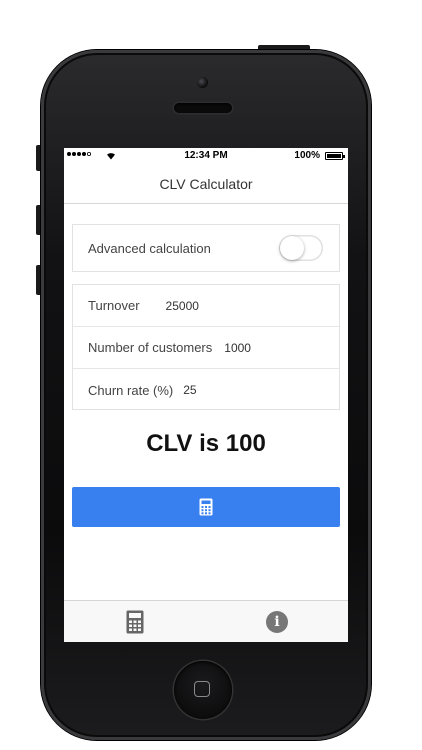 This screenshot has width=422, height=750. I want to click on home-button, so click(203, 690).